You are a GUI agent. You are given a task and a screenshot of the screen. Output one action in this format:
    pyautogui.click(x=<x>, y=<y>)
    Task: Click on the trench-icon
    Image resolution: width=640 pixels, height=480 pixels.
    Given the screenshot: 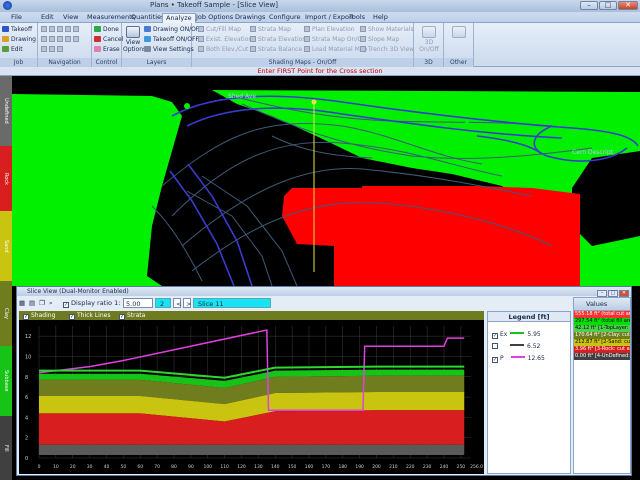 What is the action you would take?
    pyautogui.click(x=363, y=49)
    